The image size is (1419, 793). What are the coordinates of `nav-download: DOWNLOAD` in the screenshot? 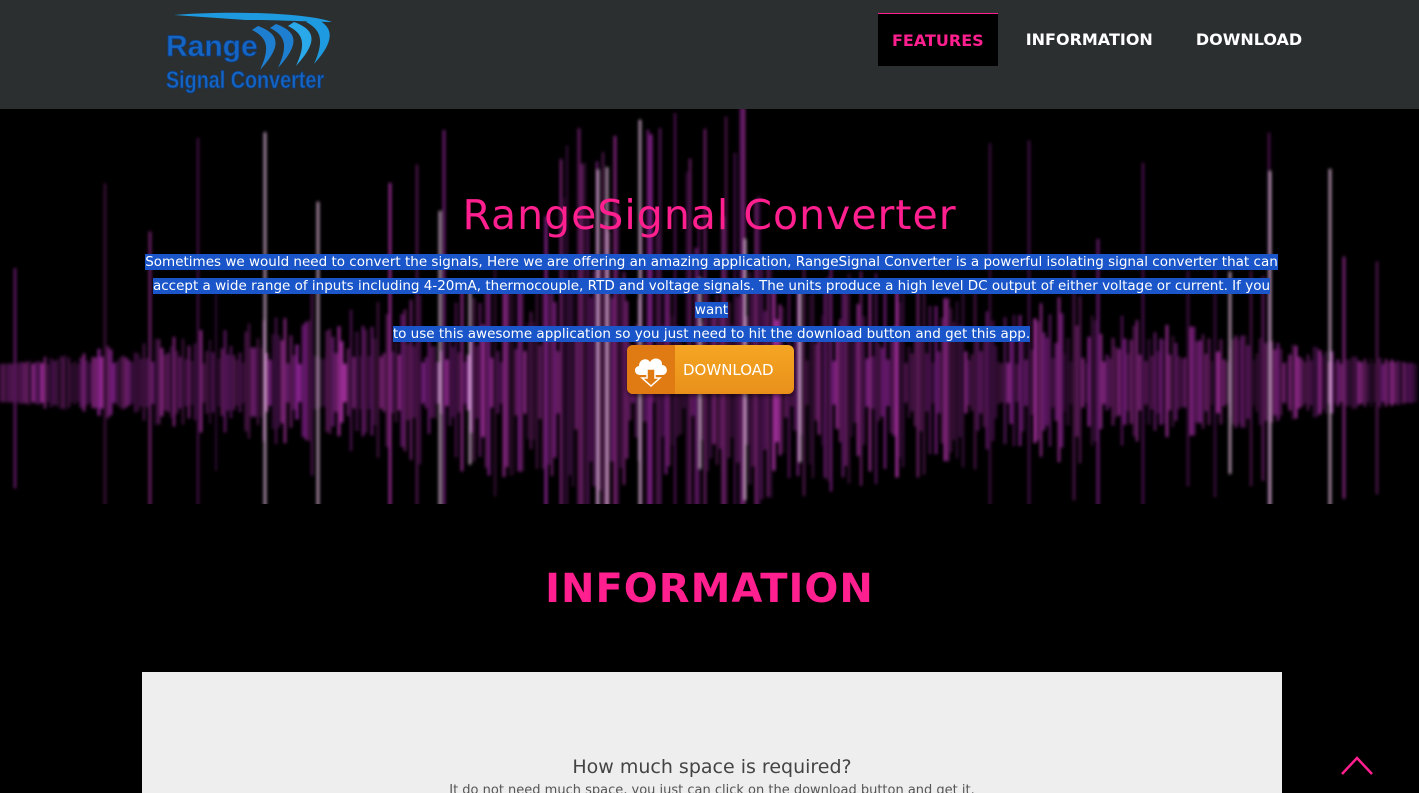 It's located at (1249, 39).